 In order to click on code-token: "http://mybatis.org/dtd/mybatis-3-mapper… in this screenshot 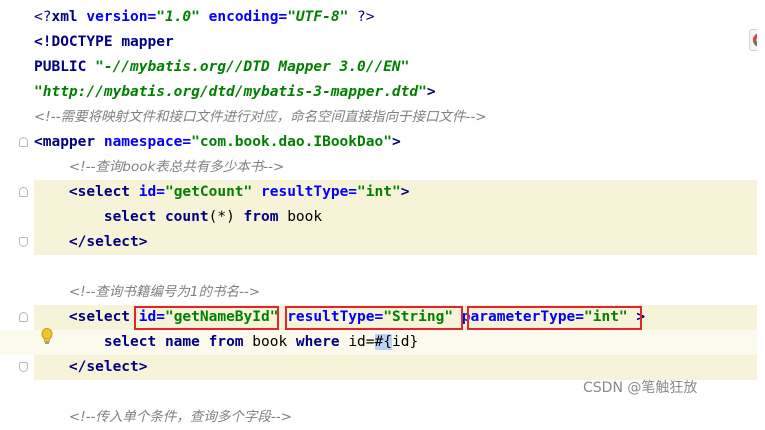, I will do `click(230, 92)`.